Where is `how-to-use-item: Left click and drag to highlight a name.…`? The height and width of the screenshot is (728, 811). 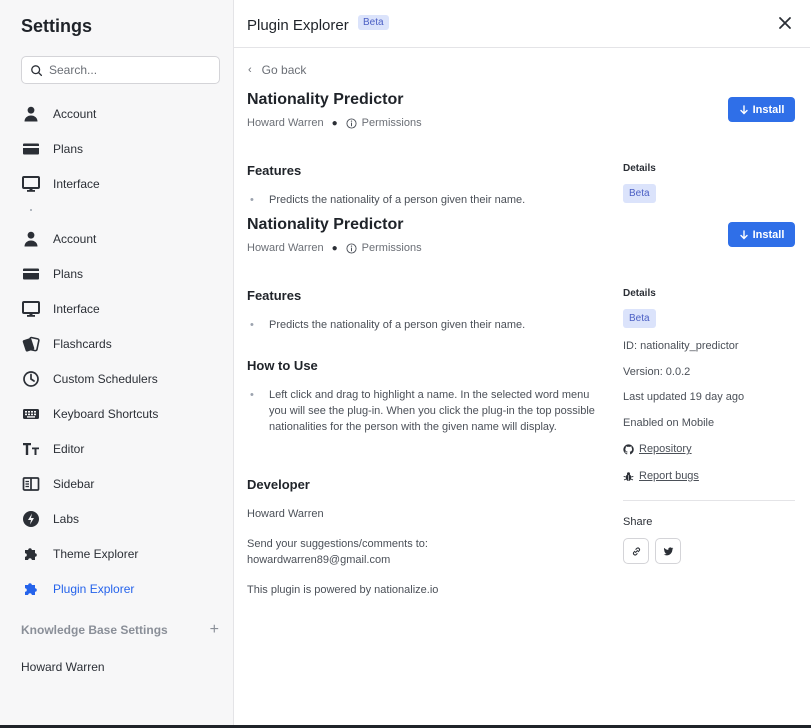
how-to-use-item: Left click and drag to highlight a name.… is located at coordinates (422, 411).